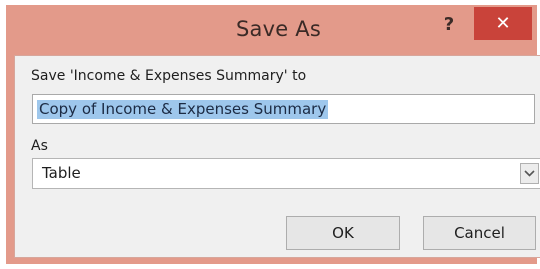 The height and width of the screenshot is (269, 540). What do you see at coordinates (169, 76) in the screenshot?
I see `save-to-label: Save 'Income & Expenses Summary' to` at bounding box center [169, 76].